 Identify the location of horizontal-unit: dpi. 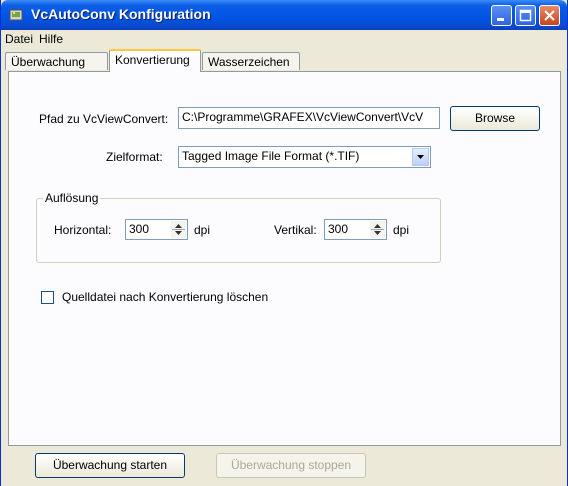
(202, 230).